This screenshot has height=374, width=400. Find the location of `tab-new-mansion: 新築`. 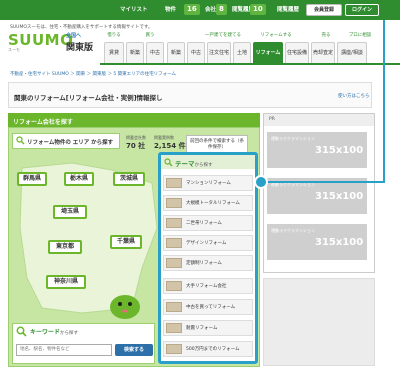

tab-new-mansion: 新築 is located at coordinates (135, 53).